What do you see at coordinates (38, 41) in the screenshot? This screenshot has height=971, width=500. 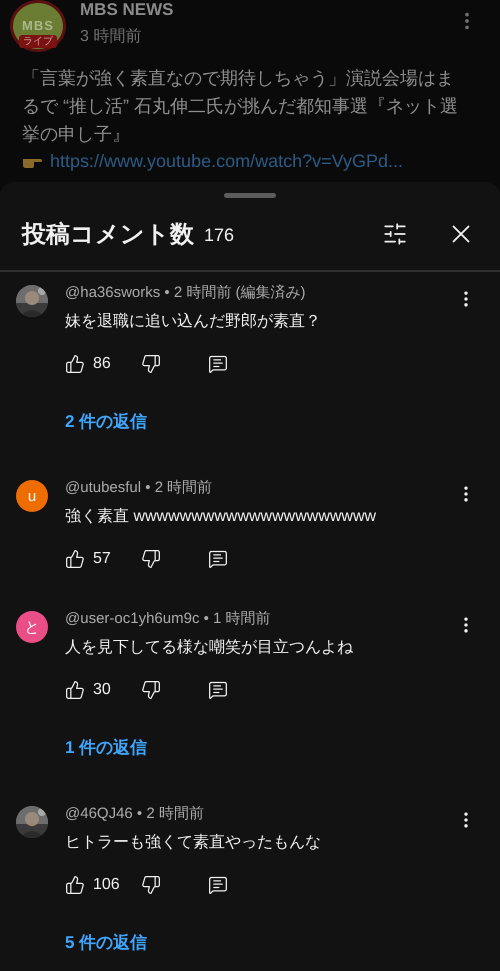 I see `live-badge: ライブ` at bounding box center [38, 41].